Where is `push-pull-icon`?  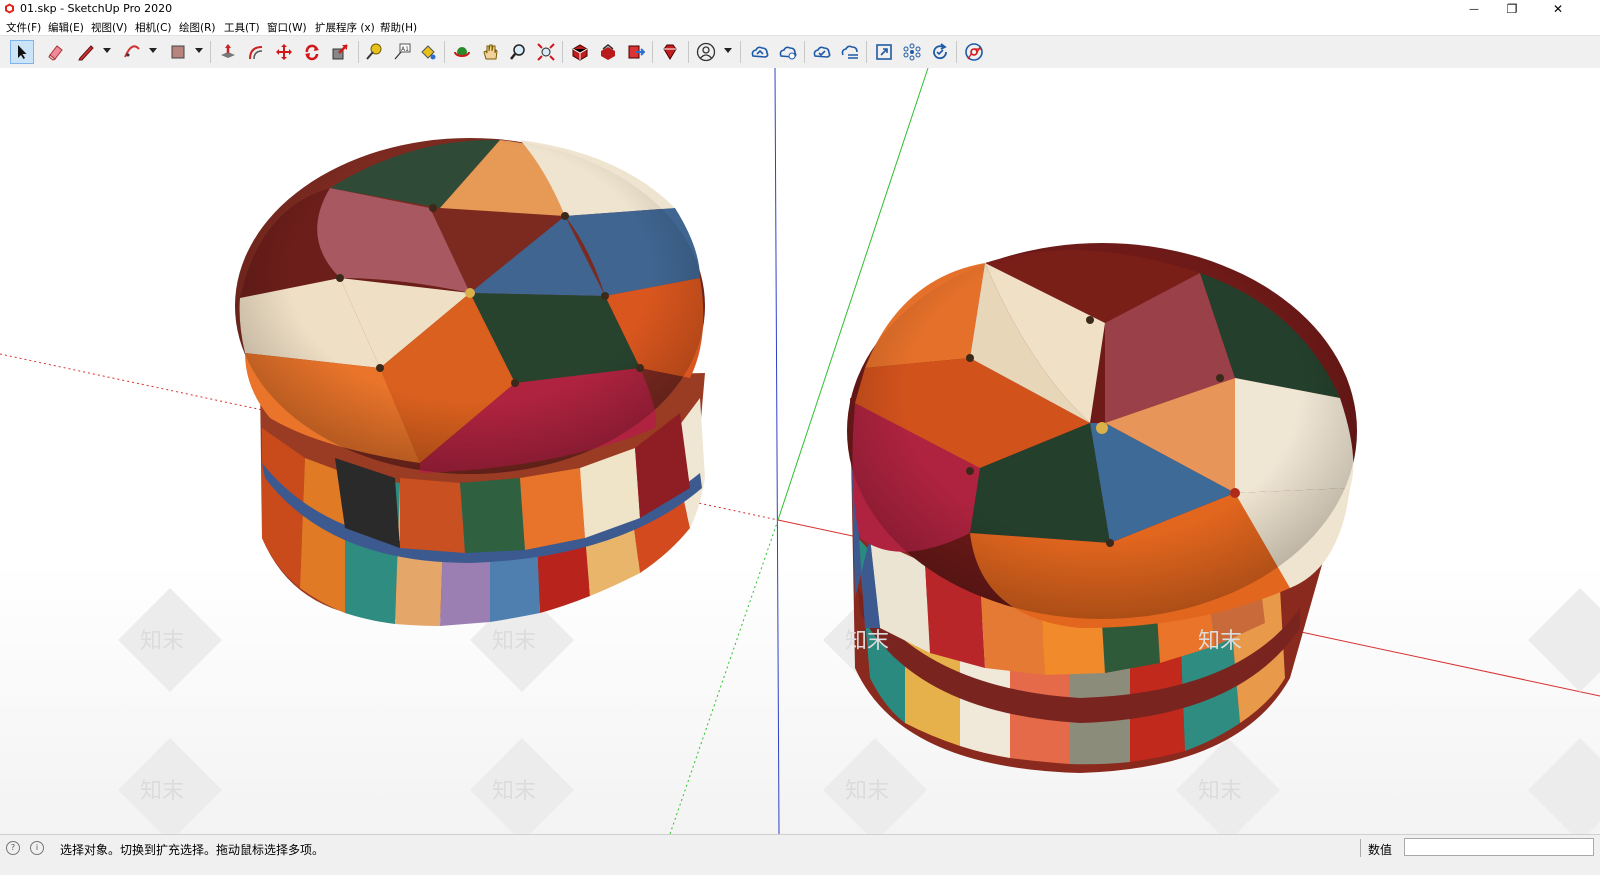 push-pull-icon is located at coordinates (228, 51).